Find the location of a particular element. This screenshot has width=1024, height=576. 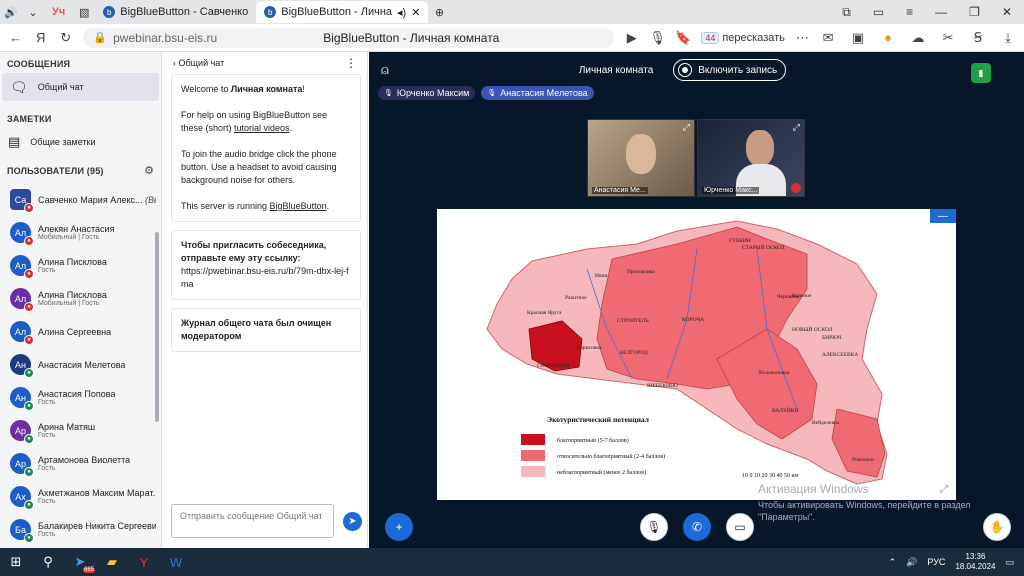

user-list-item: Ах ● Ахметжанов Максим Марат... Гость is located at coordinates (80, 496).